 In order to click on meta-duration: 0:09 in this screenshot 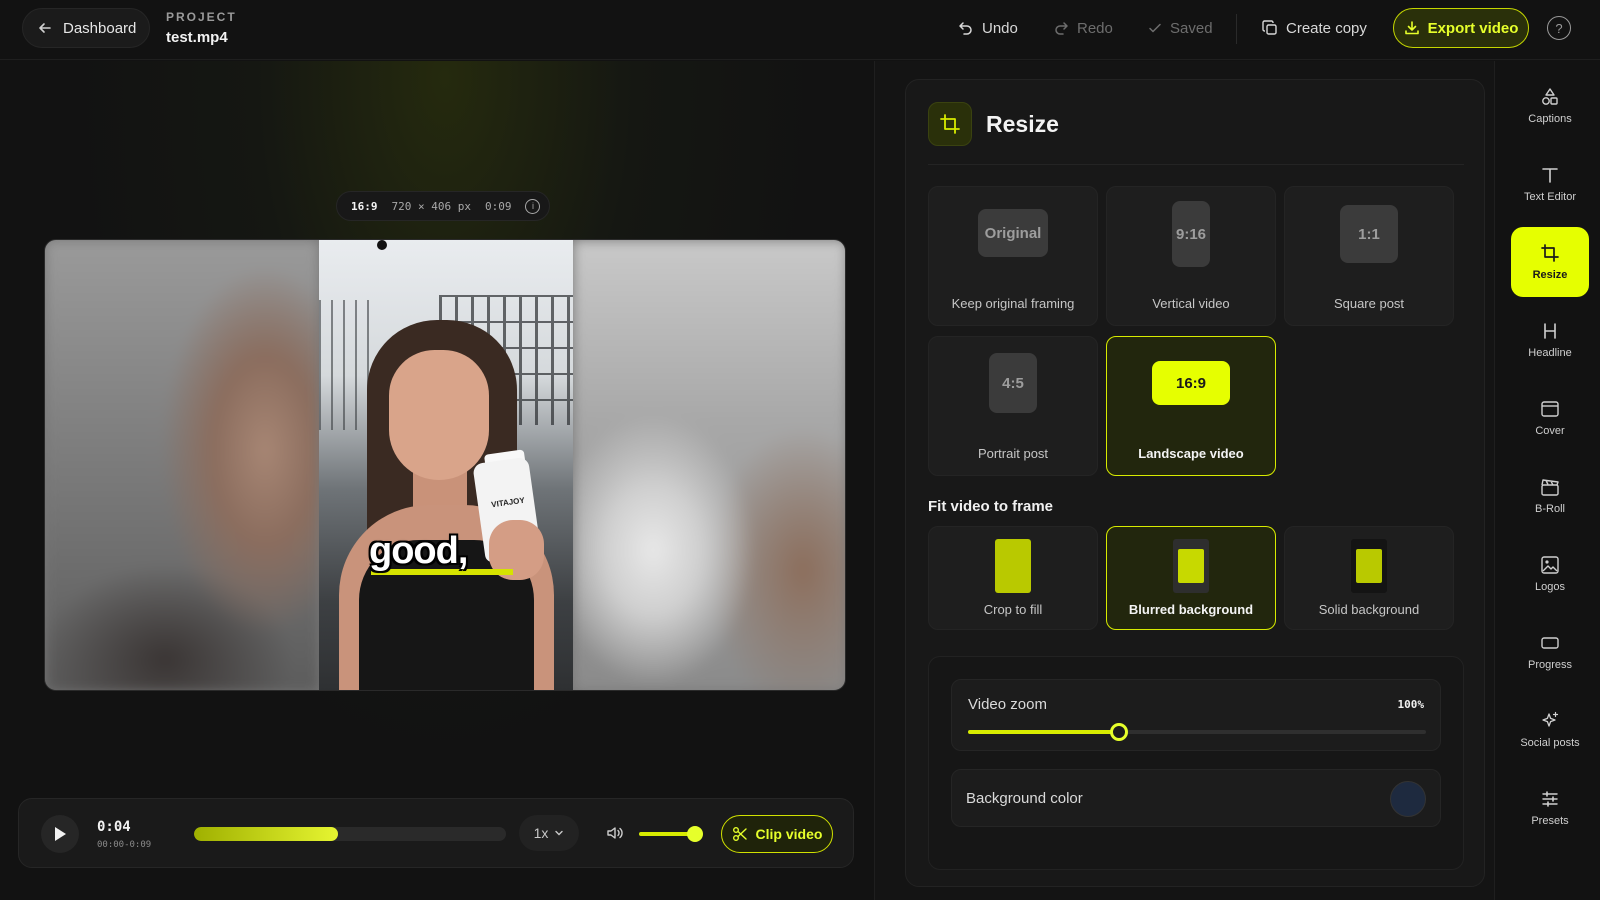, I will do `click(498, 206)`.